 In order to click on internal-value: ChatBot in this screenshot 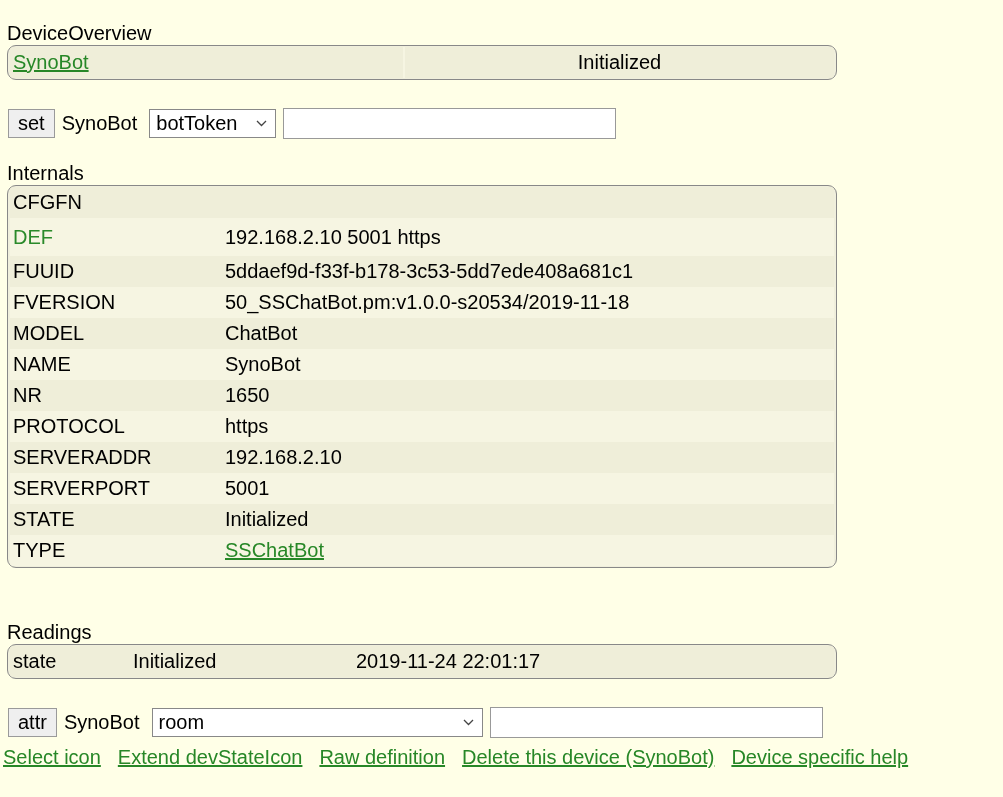, I will do `click(261, 333)`.